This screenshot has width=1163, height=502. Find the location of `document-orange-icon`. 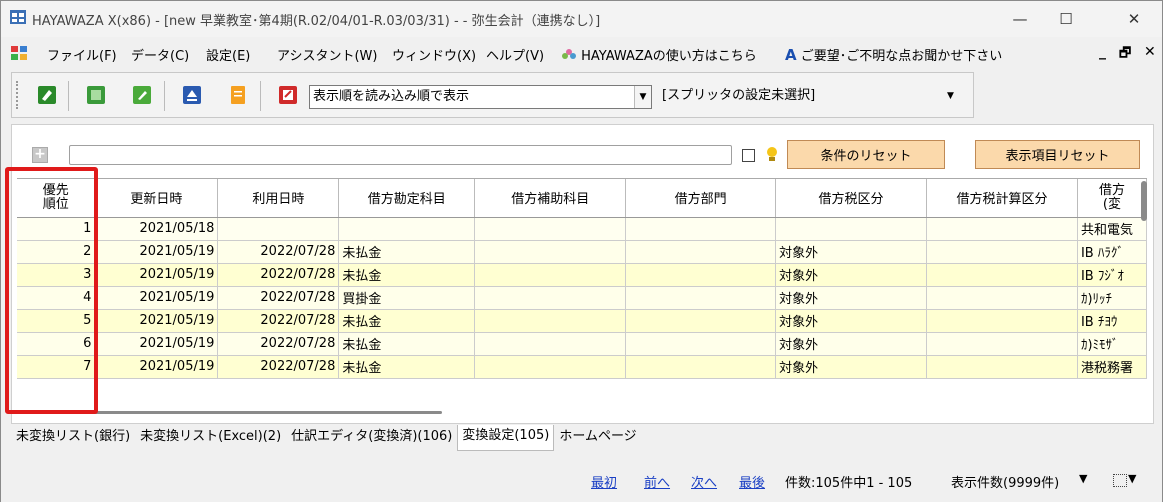

document-orange-icon is located at coordinates (238, 95).